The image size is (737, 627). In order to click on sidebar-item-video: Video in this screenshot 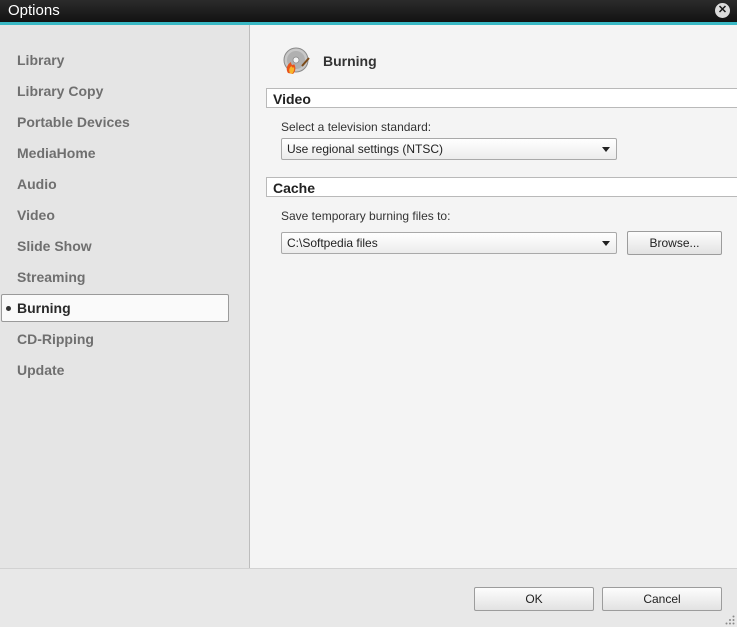, I will do `click(114, 215)`.